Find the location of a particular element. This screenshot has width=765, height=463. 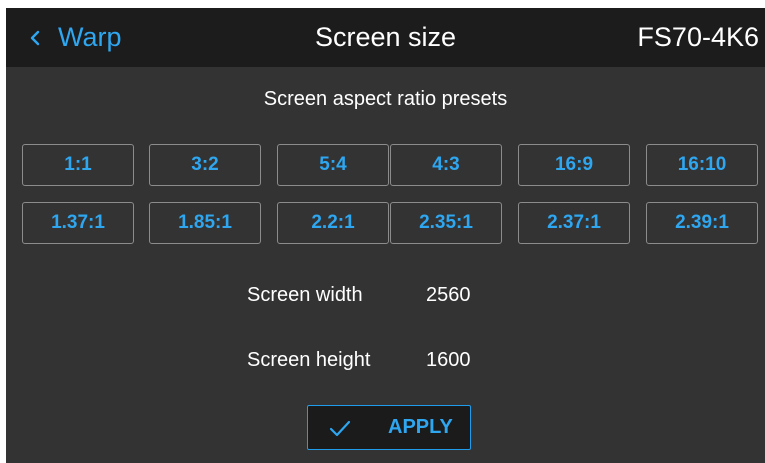

preset-button: 1.37:1 is located at coordinates (78, 223).